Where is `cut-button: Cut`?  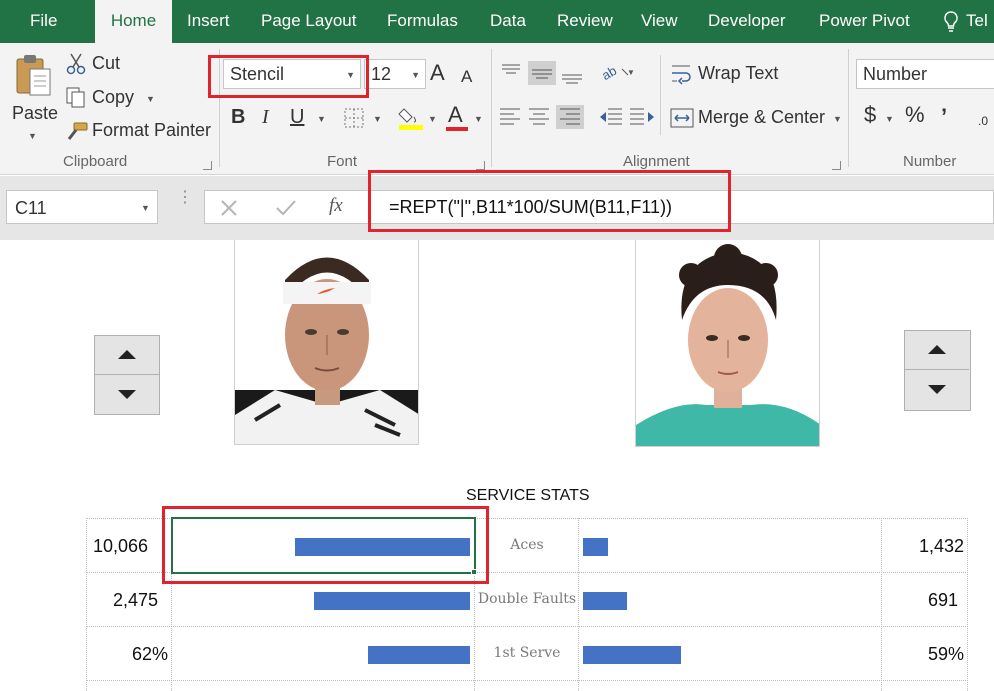
cut-button: Cut is located at coordinates (111, 64).